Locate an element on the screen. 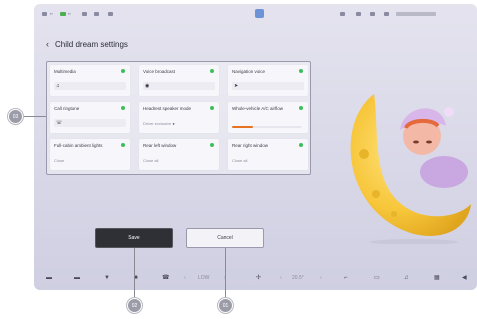 This screenshot has height=319, width=477. info-icon: ● is located at coordinates (173, 123).